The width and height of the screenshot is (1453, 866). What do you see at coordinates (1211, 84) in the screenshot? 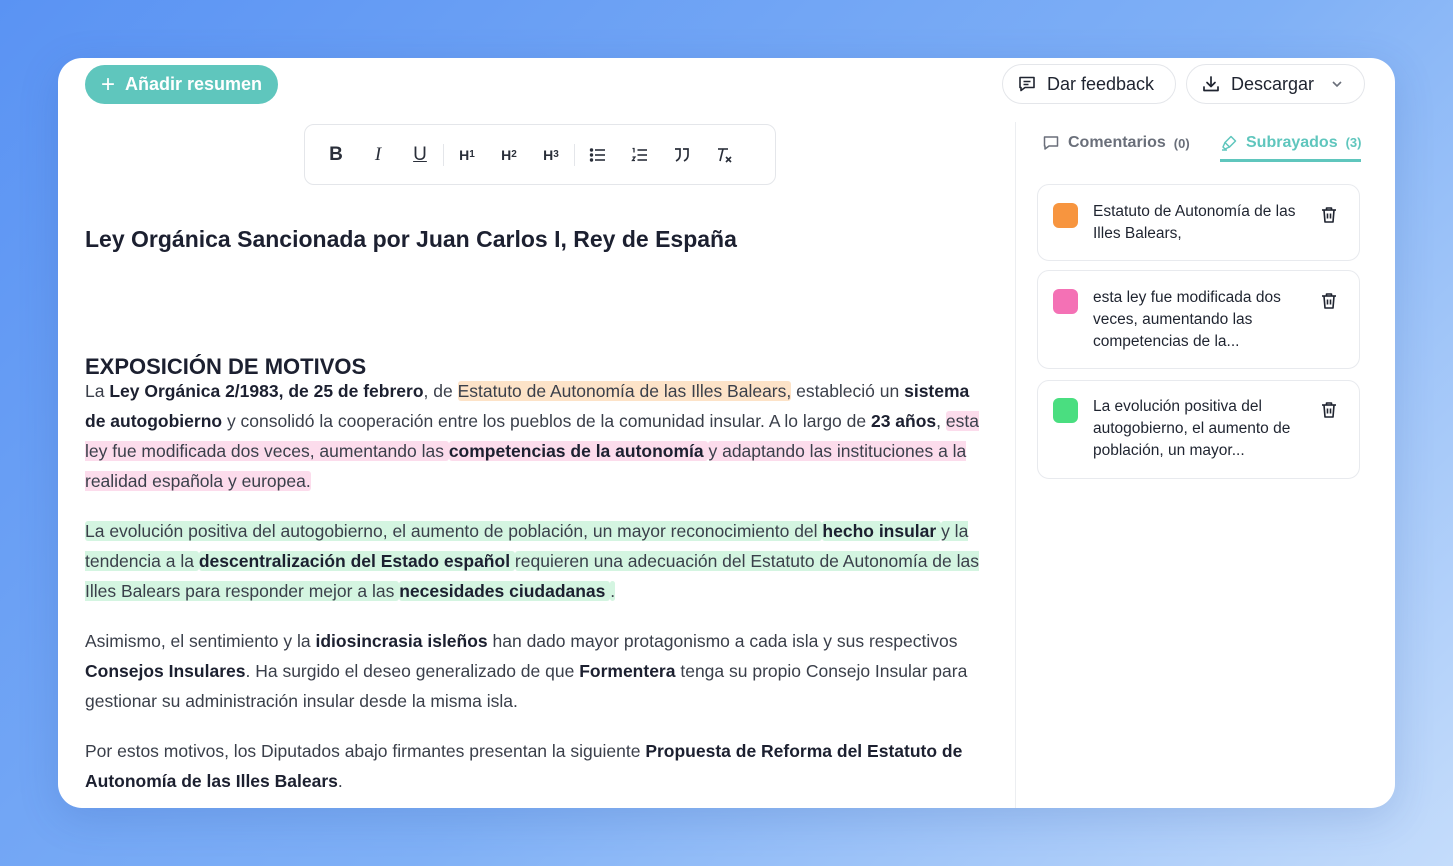
I see `download-icon` at bounding box center [1211, 84].